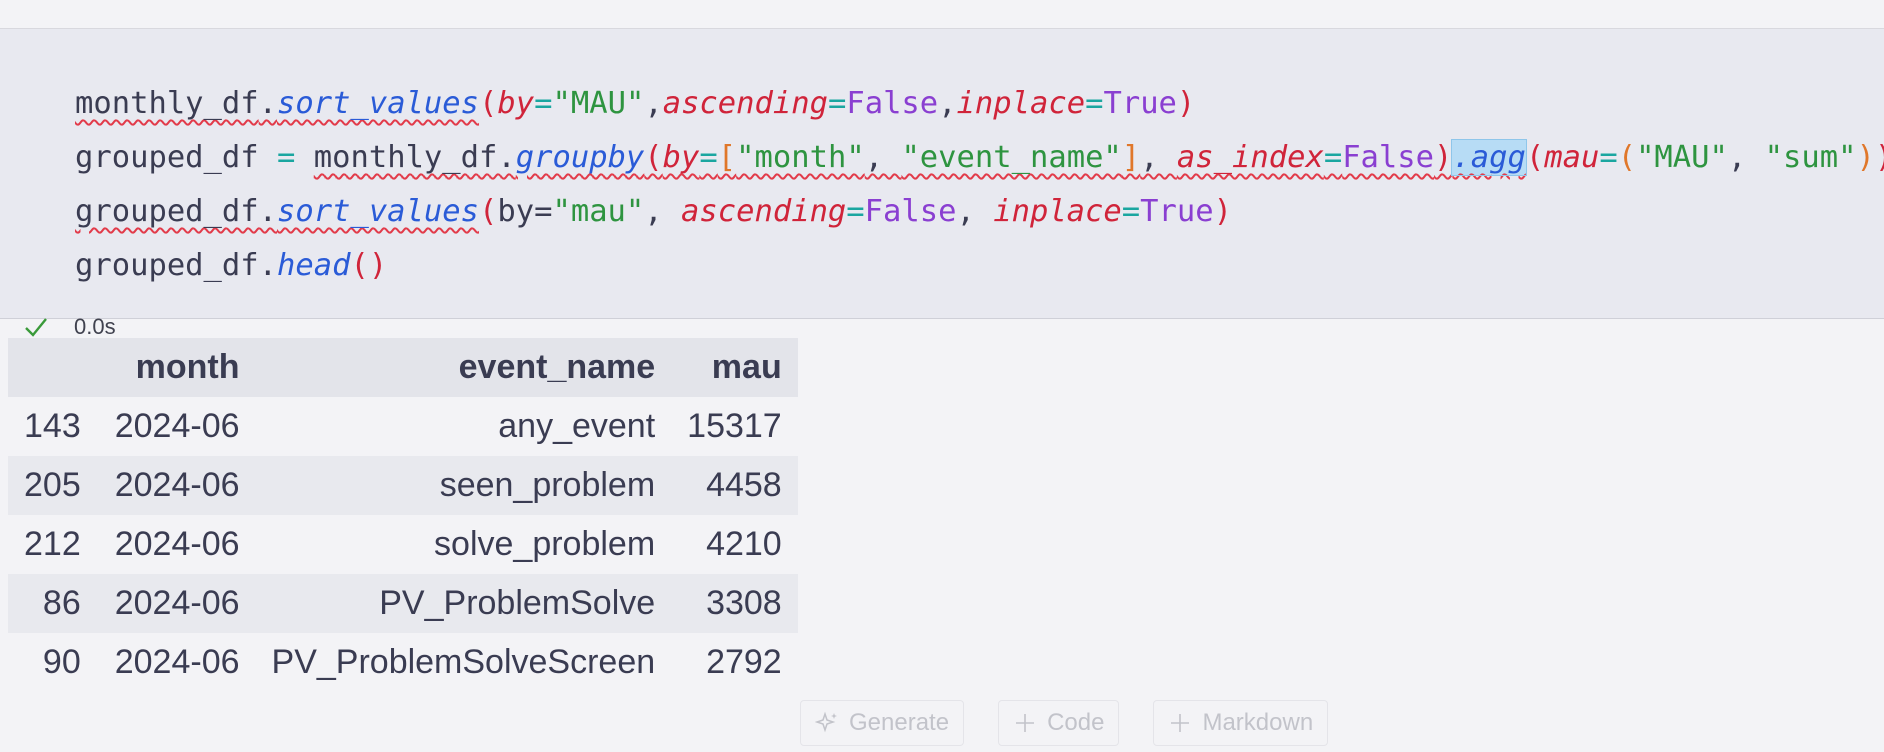  Describe the element at coordinates (463, 662) in the screenshot. I see `cell-event-name: PV_ProblemSolveScreen` at that location.